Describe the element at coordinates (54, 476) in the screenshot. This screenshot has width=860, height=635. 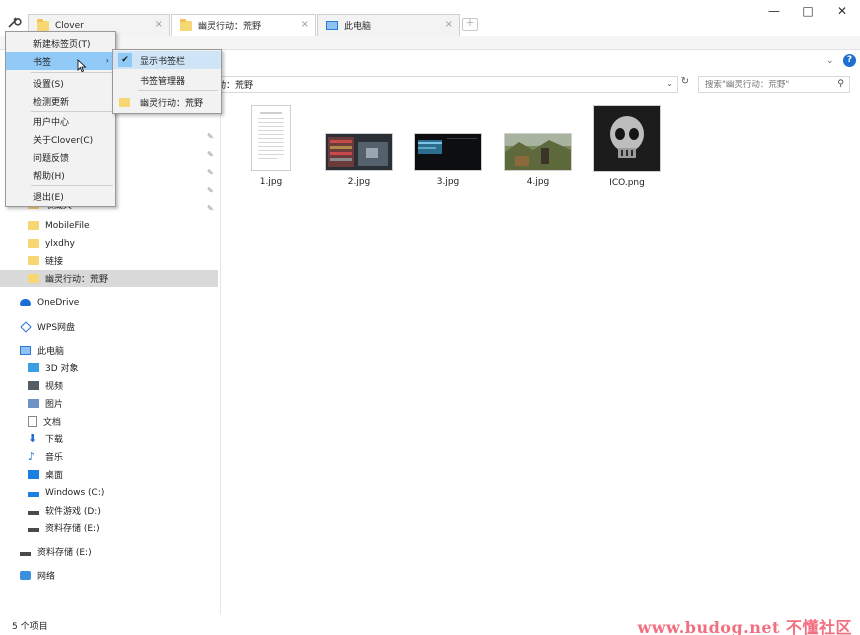
I see `nav-item-label: 桌面` at that location.